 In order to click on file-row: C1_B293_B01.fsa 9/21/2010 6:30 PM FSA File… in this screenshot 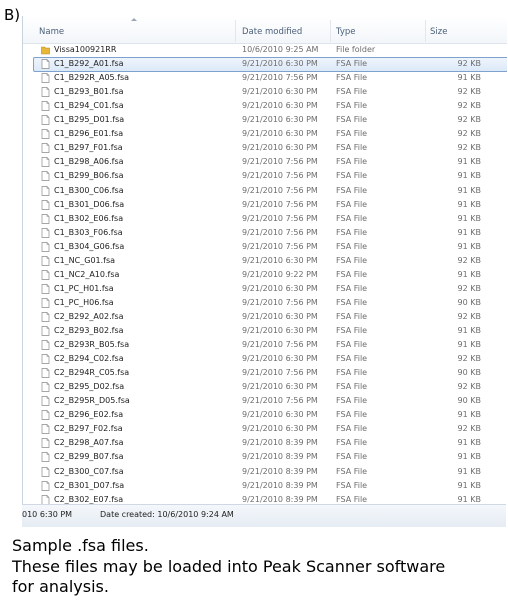, I will do `click(265, 92)`.